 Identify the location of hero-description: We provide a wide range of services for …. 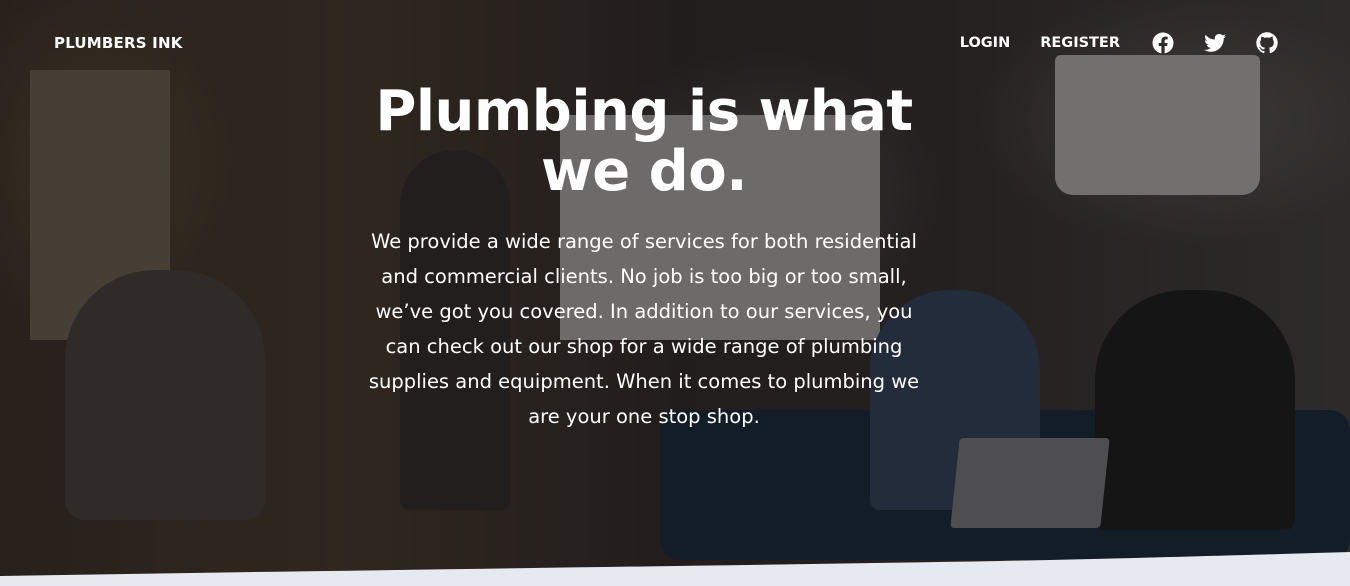
(644, 329).